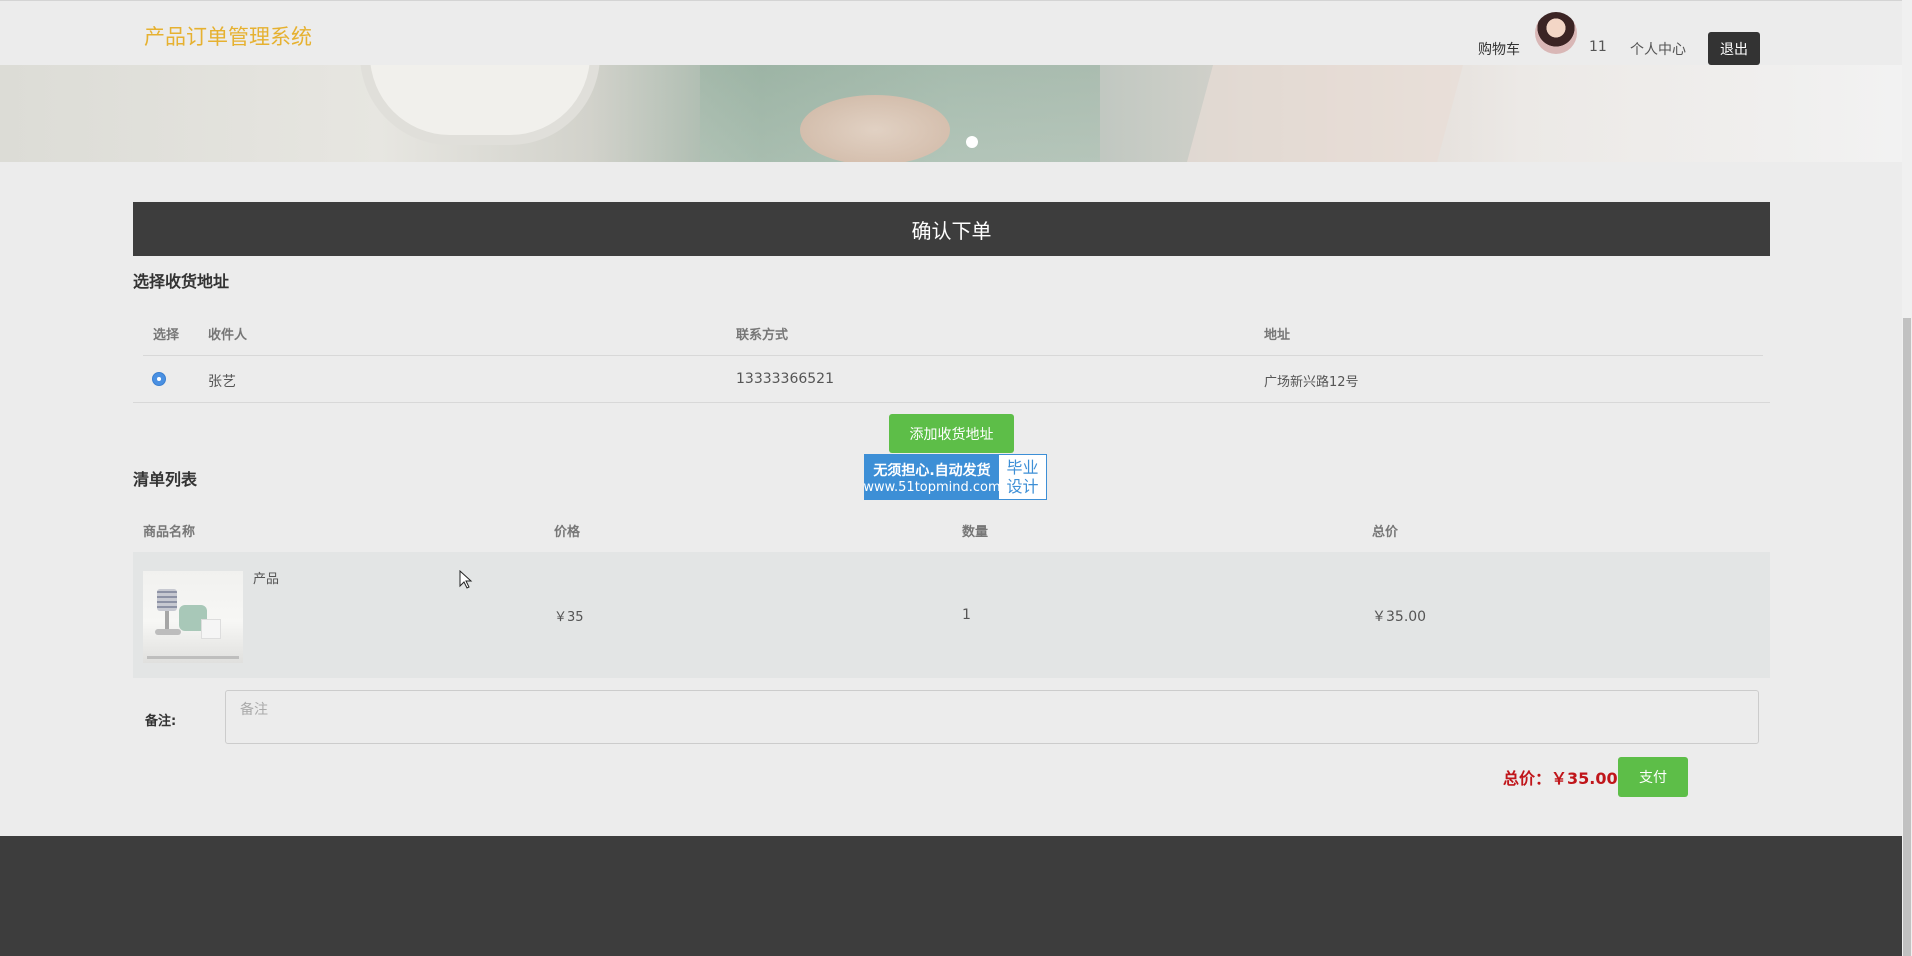  What do you see at coordinates (1311, 382) in the screenshot?
I see `address-detail: 广场新兴路12号` at bounding box center [1311, 382].